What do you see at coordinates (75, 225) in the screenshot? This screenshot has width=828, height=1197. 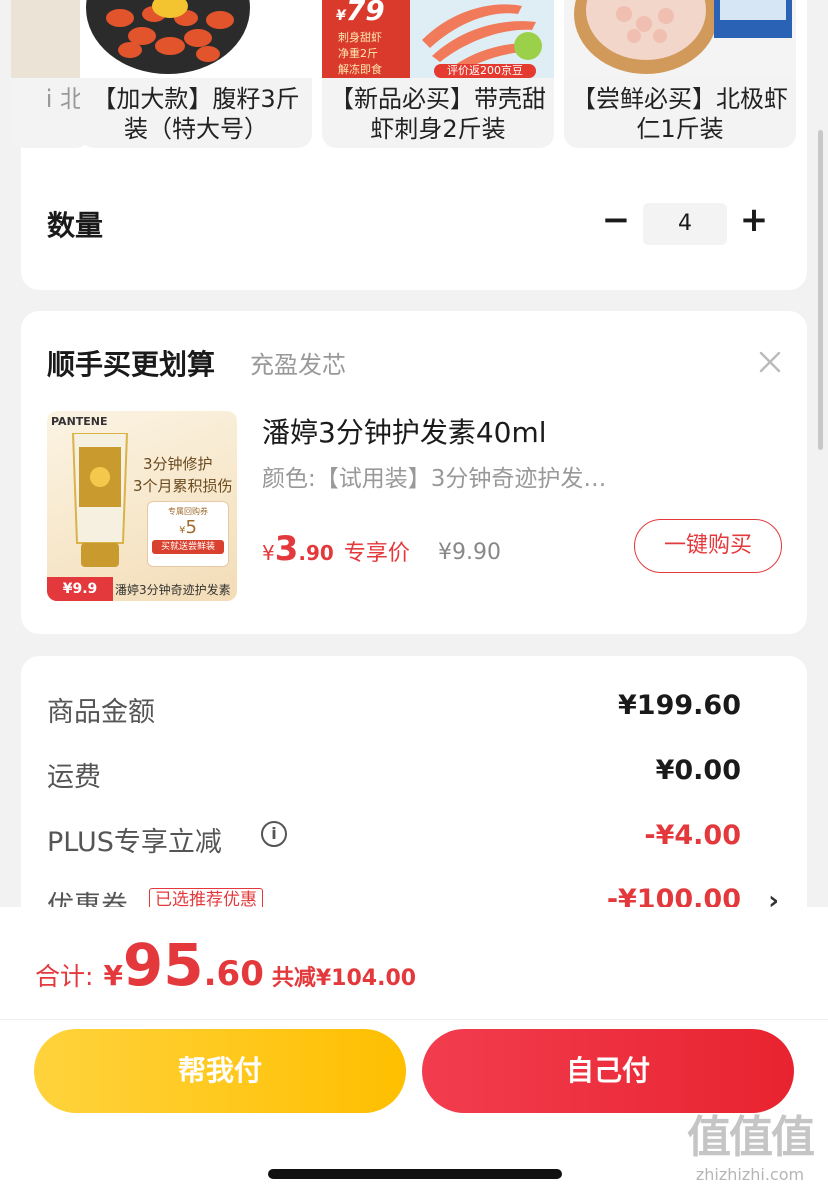 I see `quantity-label: 数量` at bounding box center [75, 225].